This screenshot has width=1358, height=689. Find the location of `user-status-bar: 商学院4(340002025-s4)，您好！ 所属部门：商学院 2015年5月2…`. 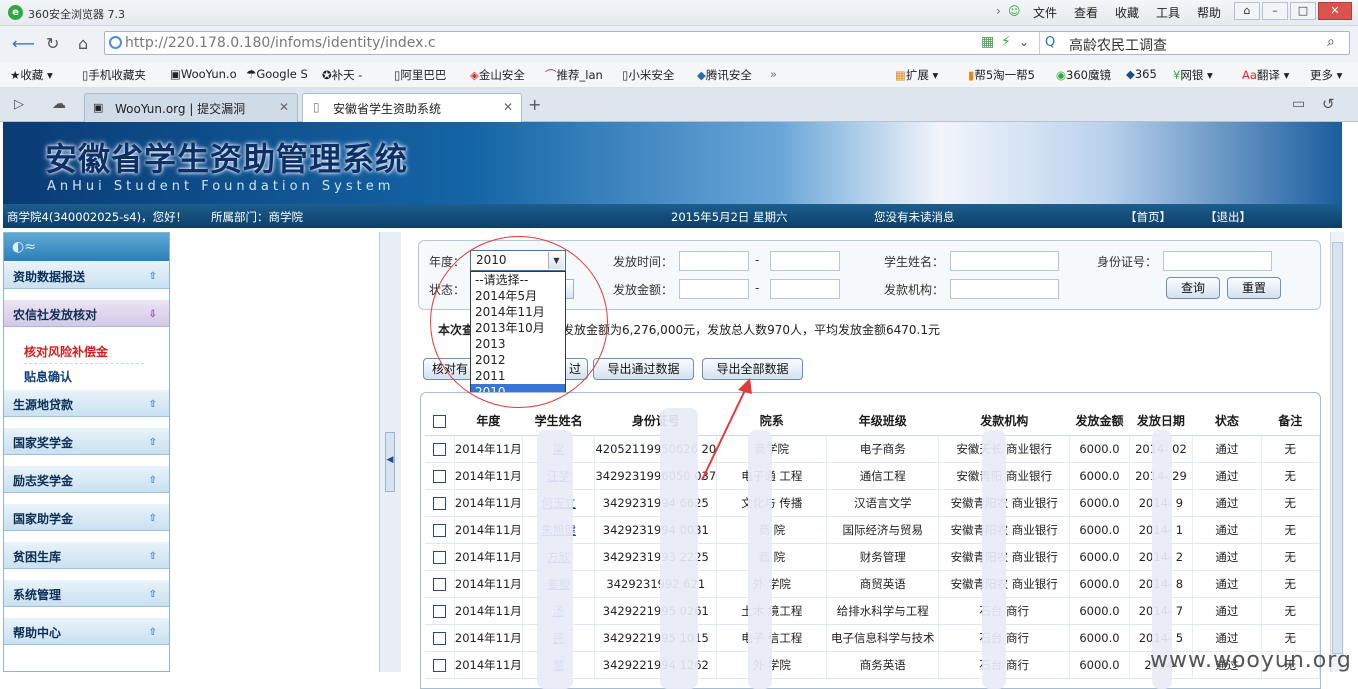

user-status-bar: 商学院4(340002025-s4)，您好！ 所属部门：商学院 2015年5月2… is located at coordinates (672, 216).